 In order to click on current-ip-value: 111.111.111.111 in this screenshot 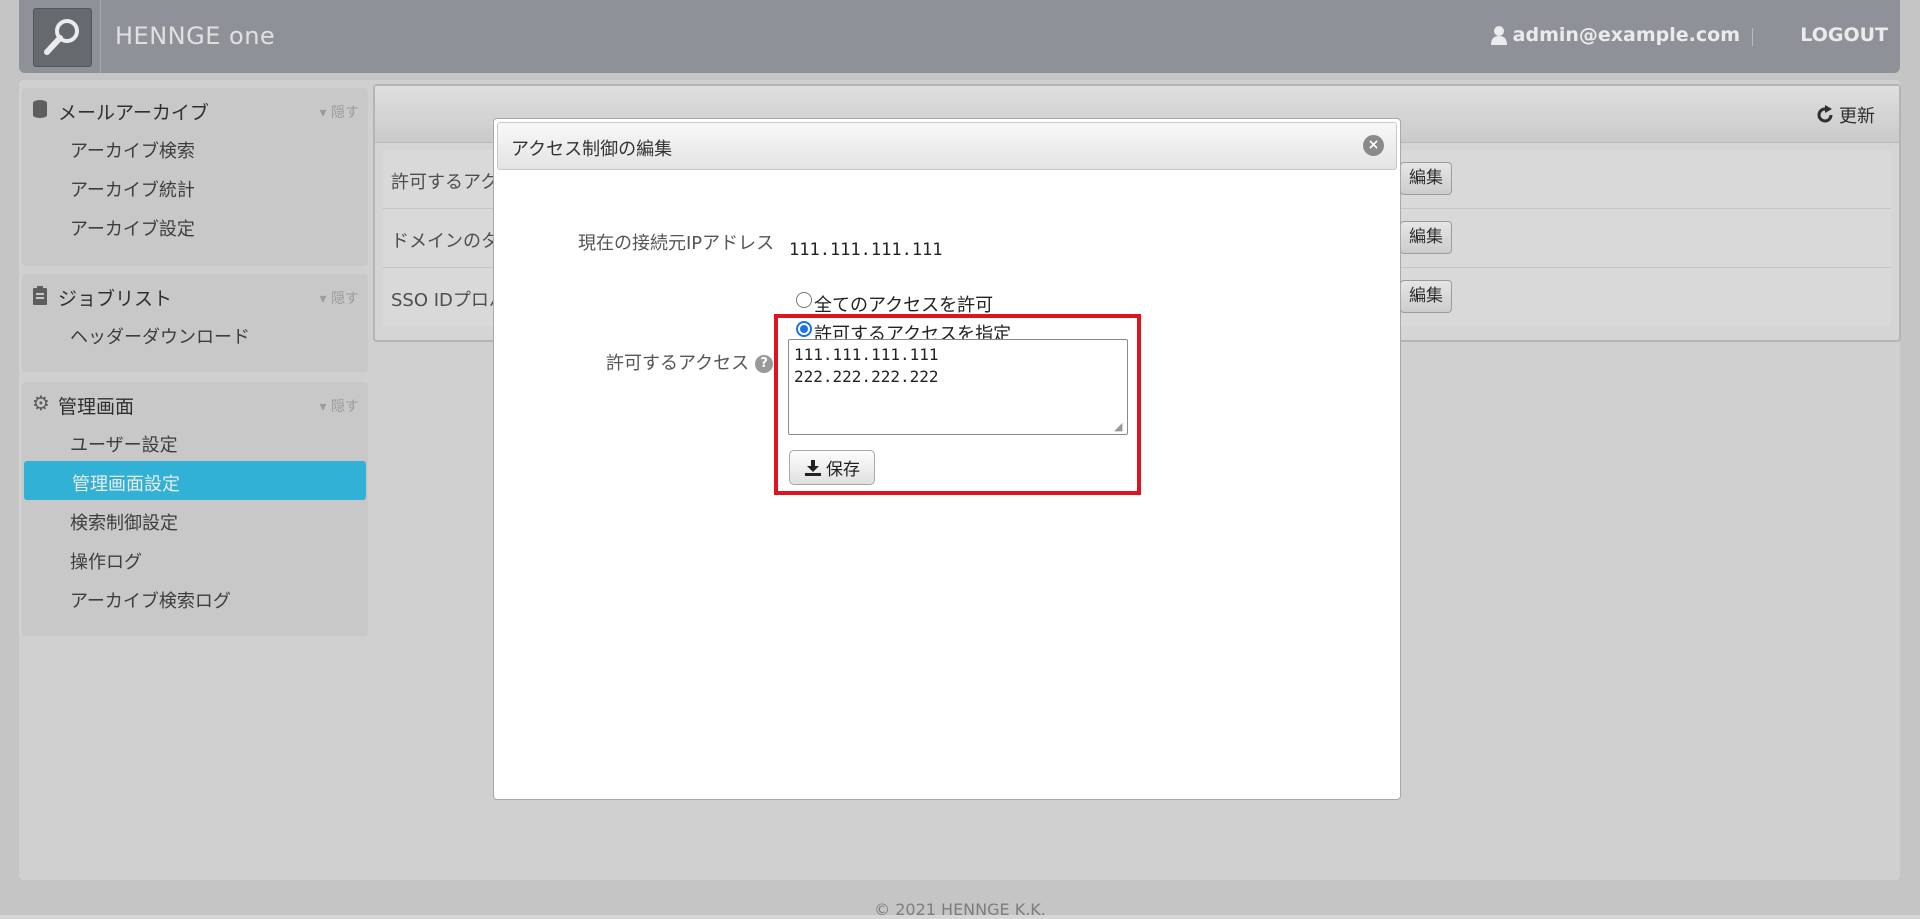, I will do `click(866, 250)`.